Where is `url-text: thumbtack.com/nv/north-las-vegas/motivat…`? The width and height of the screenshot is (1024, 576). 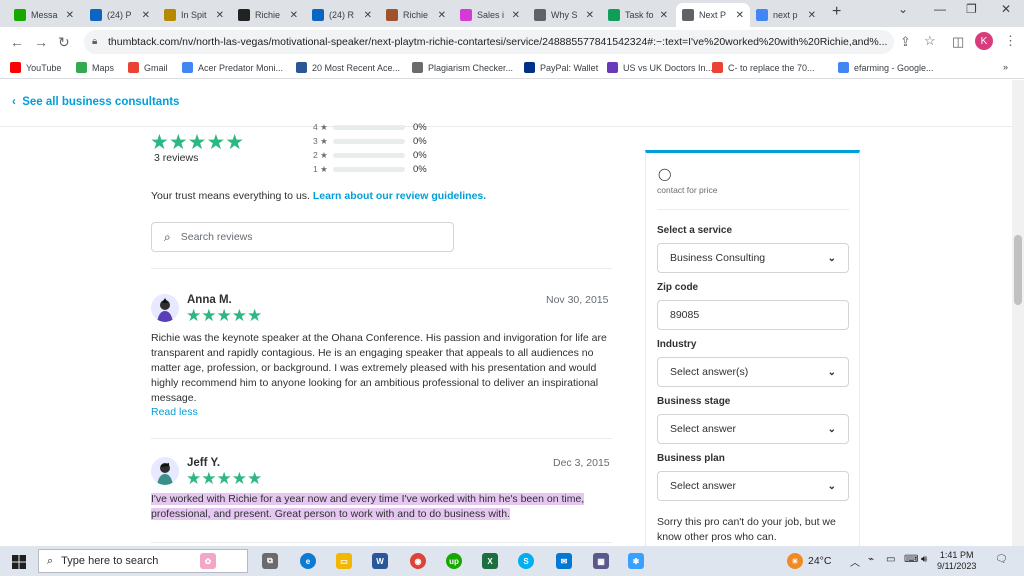 url-text: thumbtack.com/nv/north-las-vegas/motivat… is located at coordinates (498, 42).